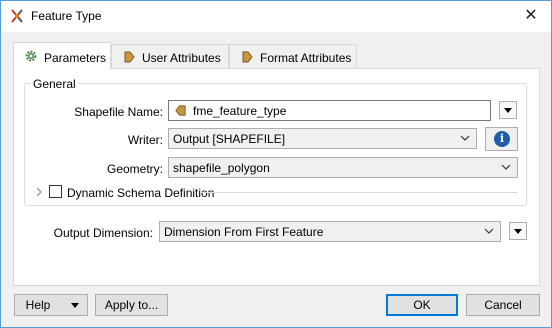 This screenshot has height=328, width=552. I want to click on fme-workbench-icon, so click(17, 16).